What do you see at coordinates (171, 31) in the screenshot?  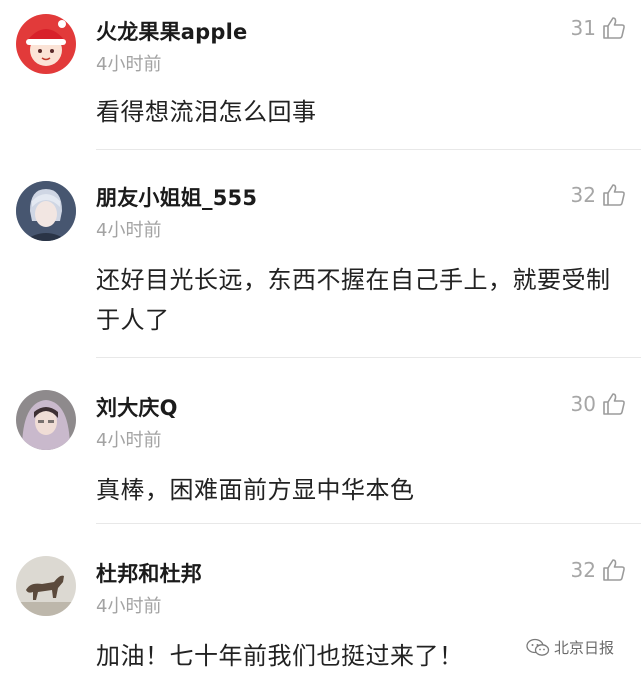 I see `username: 火龙果果apple` at bounding box center [171, 31].